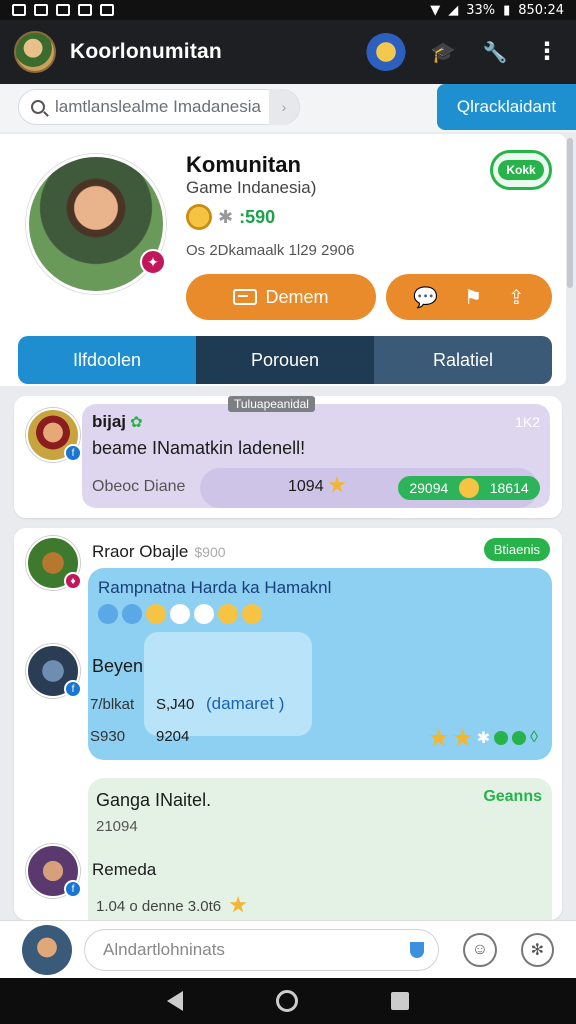 This screenshot has width=576, height=1024. I want to click on app-title: Koorlonumitan, so click(146, 51).